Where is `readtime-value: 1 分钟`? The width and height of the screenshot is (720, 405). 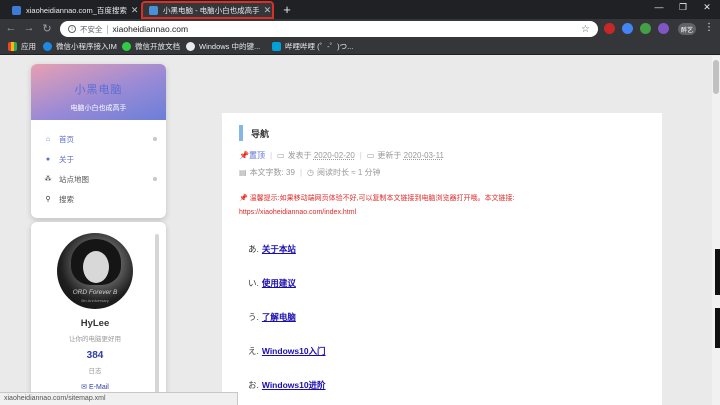 readtime-value: 1 分钟 is located at coordinates (369, 172).